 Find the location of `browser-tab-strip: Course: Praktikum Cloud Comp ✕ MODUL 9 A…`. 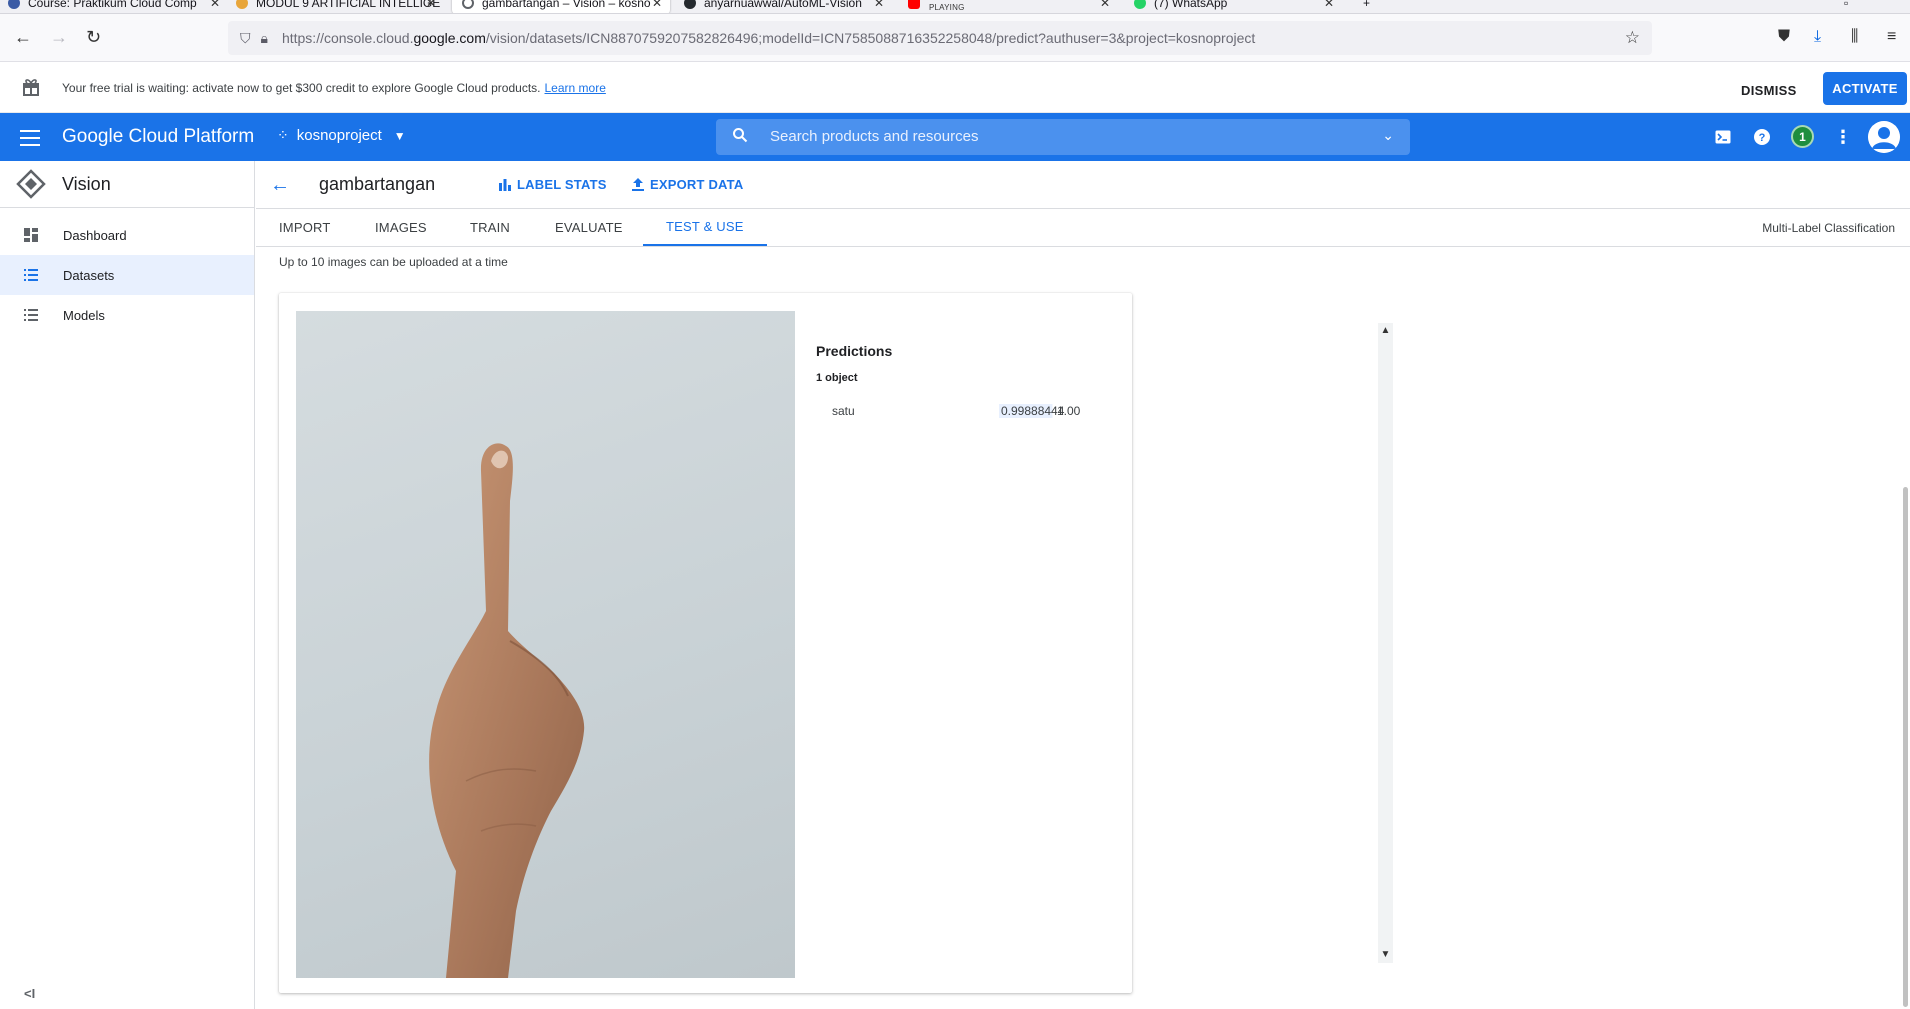

browser-tab-strip: Course: Praktikum Cloud Comp ✕ MODUL 9 A… is located at coordinates (955, 7).